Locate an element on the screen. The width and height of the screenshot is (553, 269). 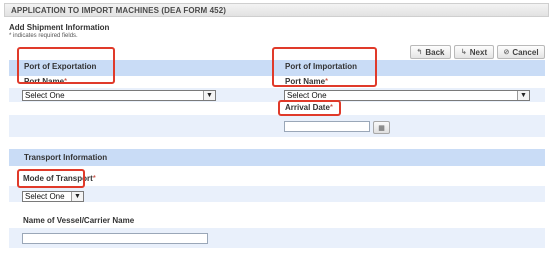
highlight-arrival-date is located at coordinates (309, 108).